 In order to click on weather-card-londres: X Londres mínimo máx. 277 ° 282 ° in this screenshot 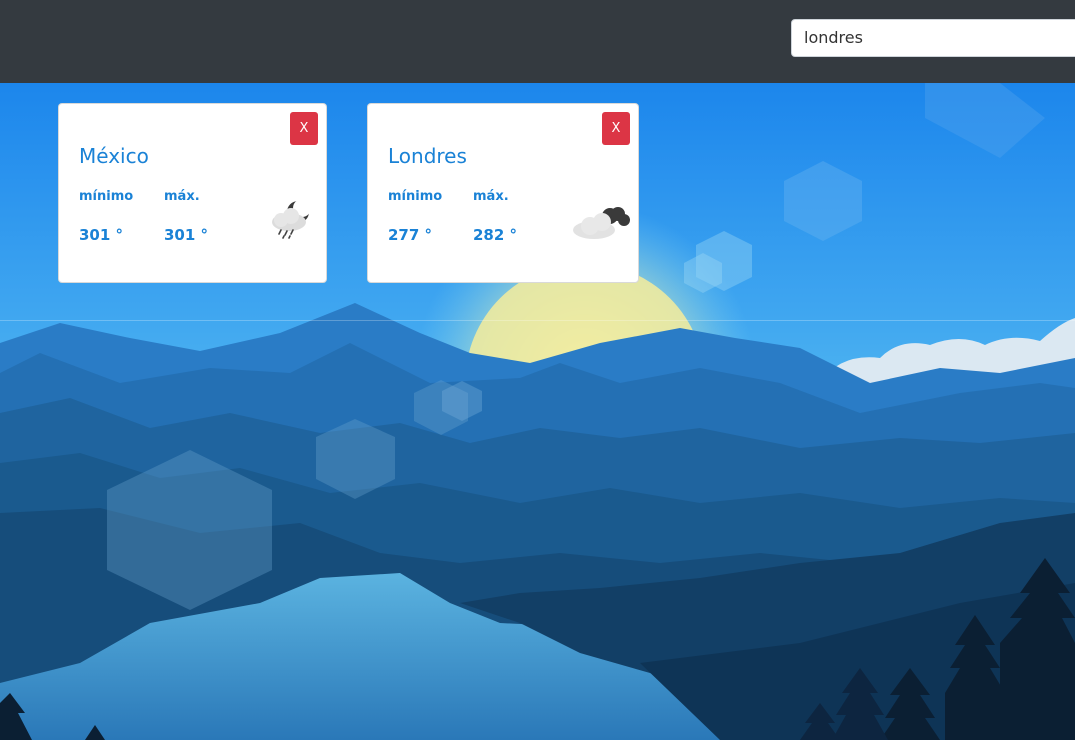, I will do `click(503, 193)`.